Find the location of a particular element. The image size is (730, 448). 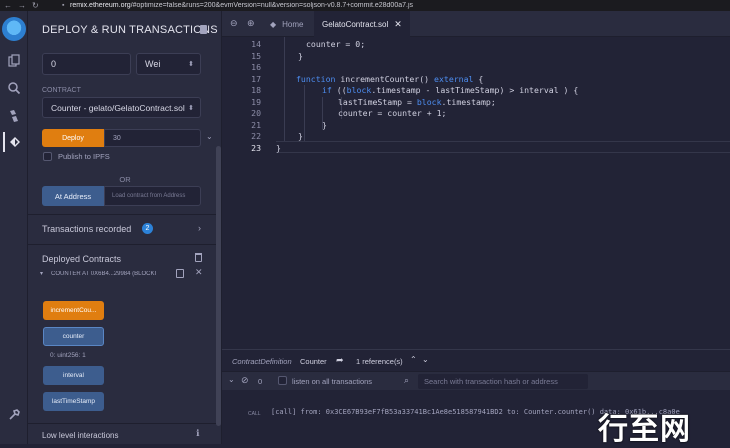

pending-tx-count: 0 is located at coordinates (260, 381).